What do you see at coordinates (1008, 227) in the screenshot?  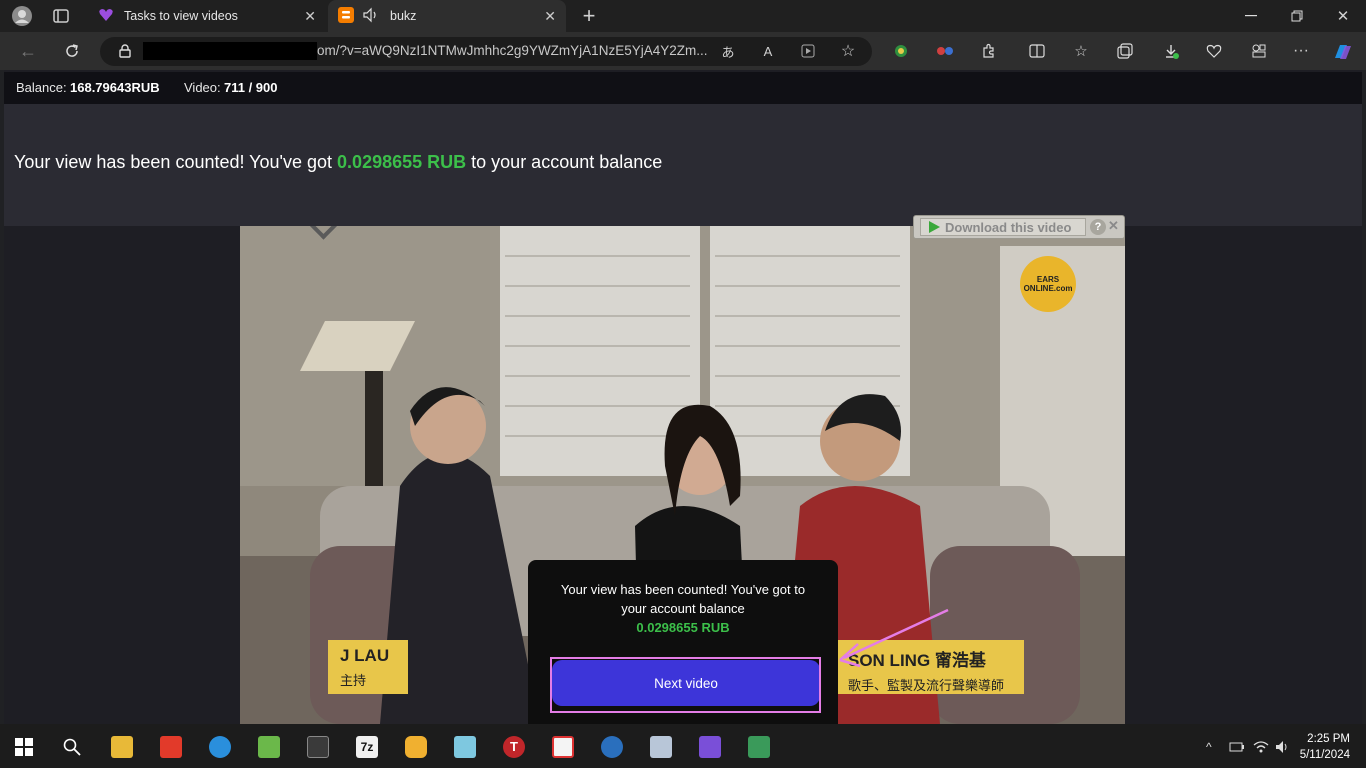 I see `download-label: Download this video` at bounding box center [1008, 227].